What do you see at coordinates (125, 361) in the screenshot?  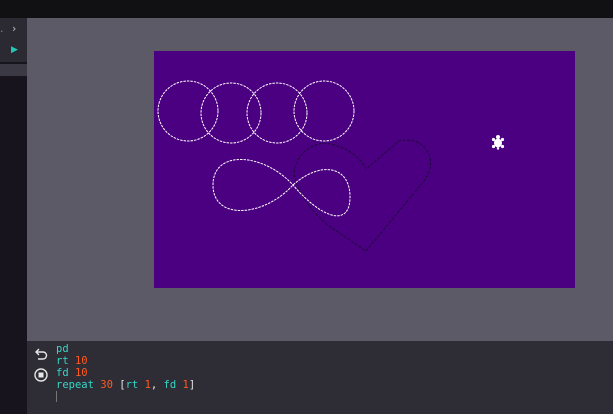 I see `code-line: rt 10` at bounding box center [125, 361].